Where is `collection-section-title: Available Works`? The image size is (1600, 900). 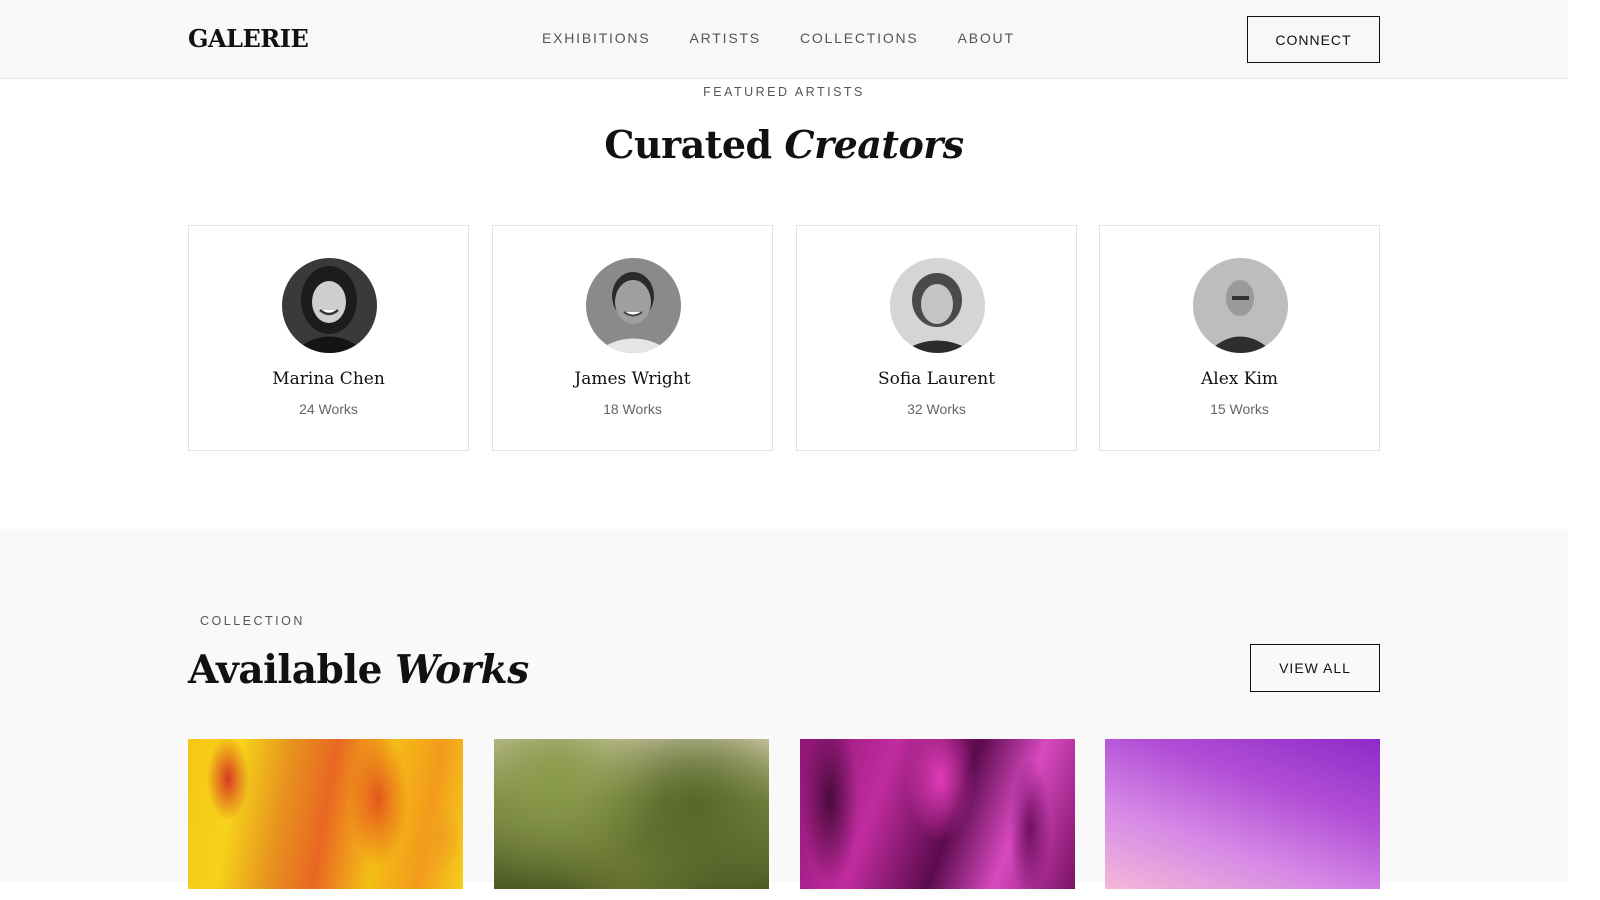 collection-section-title: Available Works is located at coordinates (358, 670).